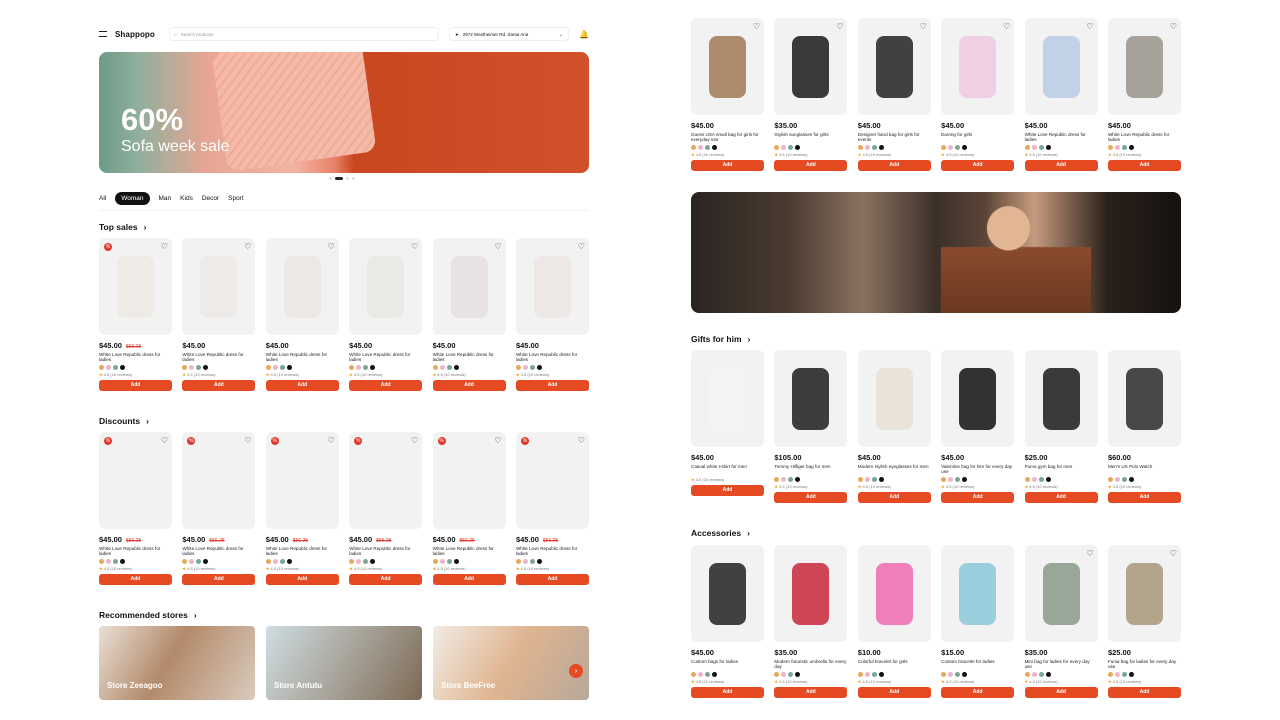  What do you see at coordinates (186, 198) in the screenshot?
I see `tab-kids: Kids` at bounding box center [186, 198].